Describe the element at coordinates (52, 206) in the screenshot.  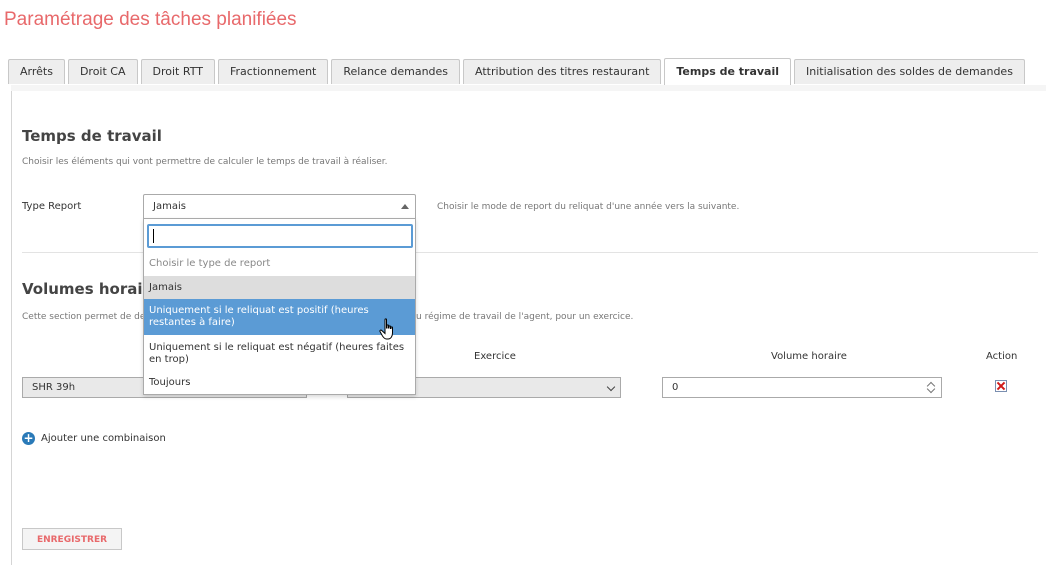
I see `type-report-label: Type Report` at that location.